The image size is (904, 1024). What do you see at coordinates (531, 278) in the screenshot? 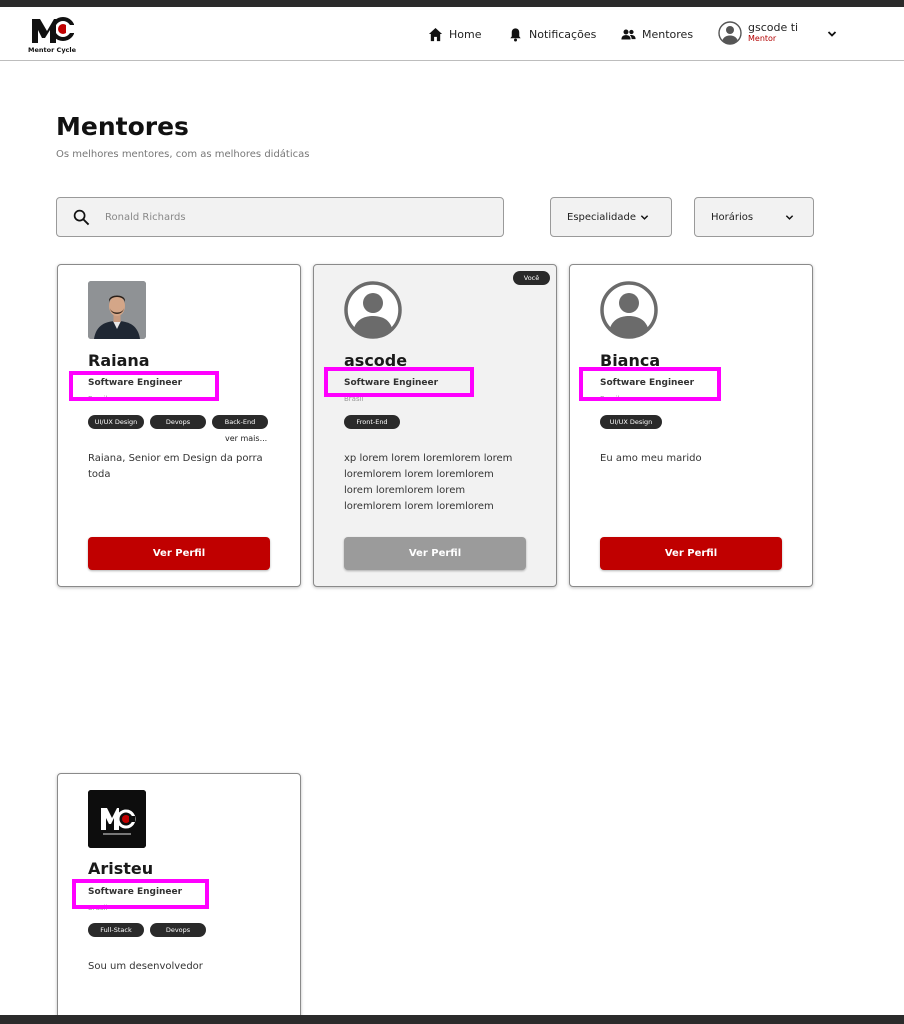
I see `you-badge: Você` at bounding box center [531, 278].